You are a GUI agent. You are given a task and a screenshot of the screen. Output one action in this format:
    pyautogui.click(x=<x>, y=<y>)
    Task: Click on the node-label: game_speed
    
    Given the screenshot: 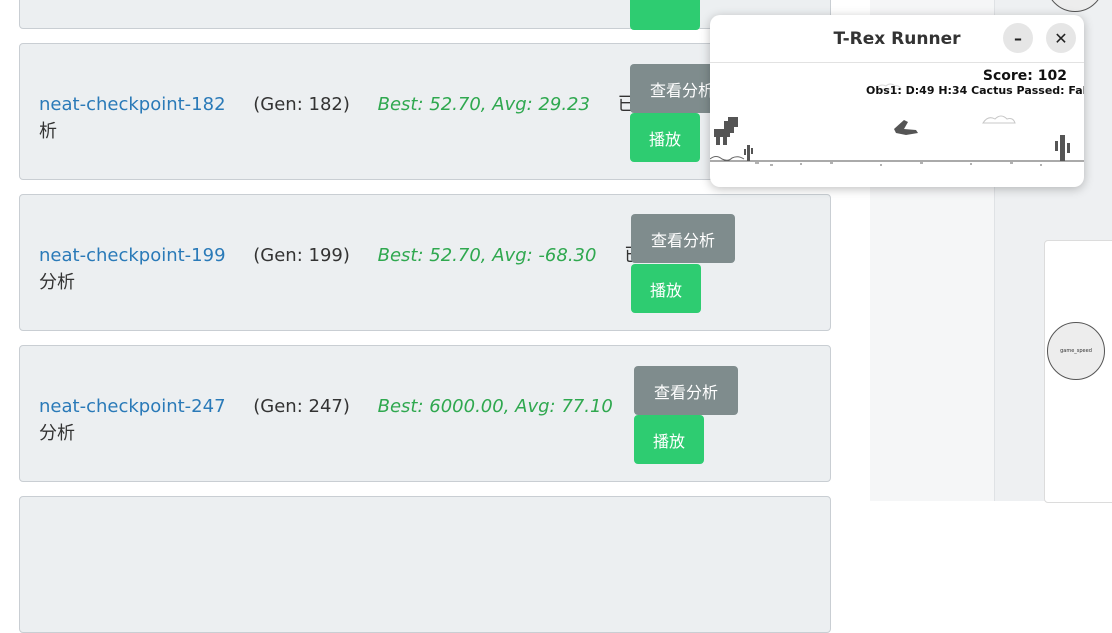 What is the action you would take?
    pyautogui.click(x=1076, y=351)
    